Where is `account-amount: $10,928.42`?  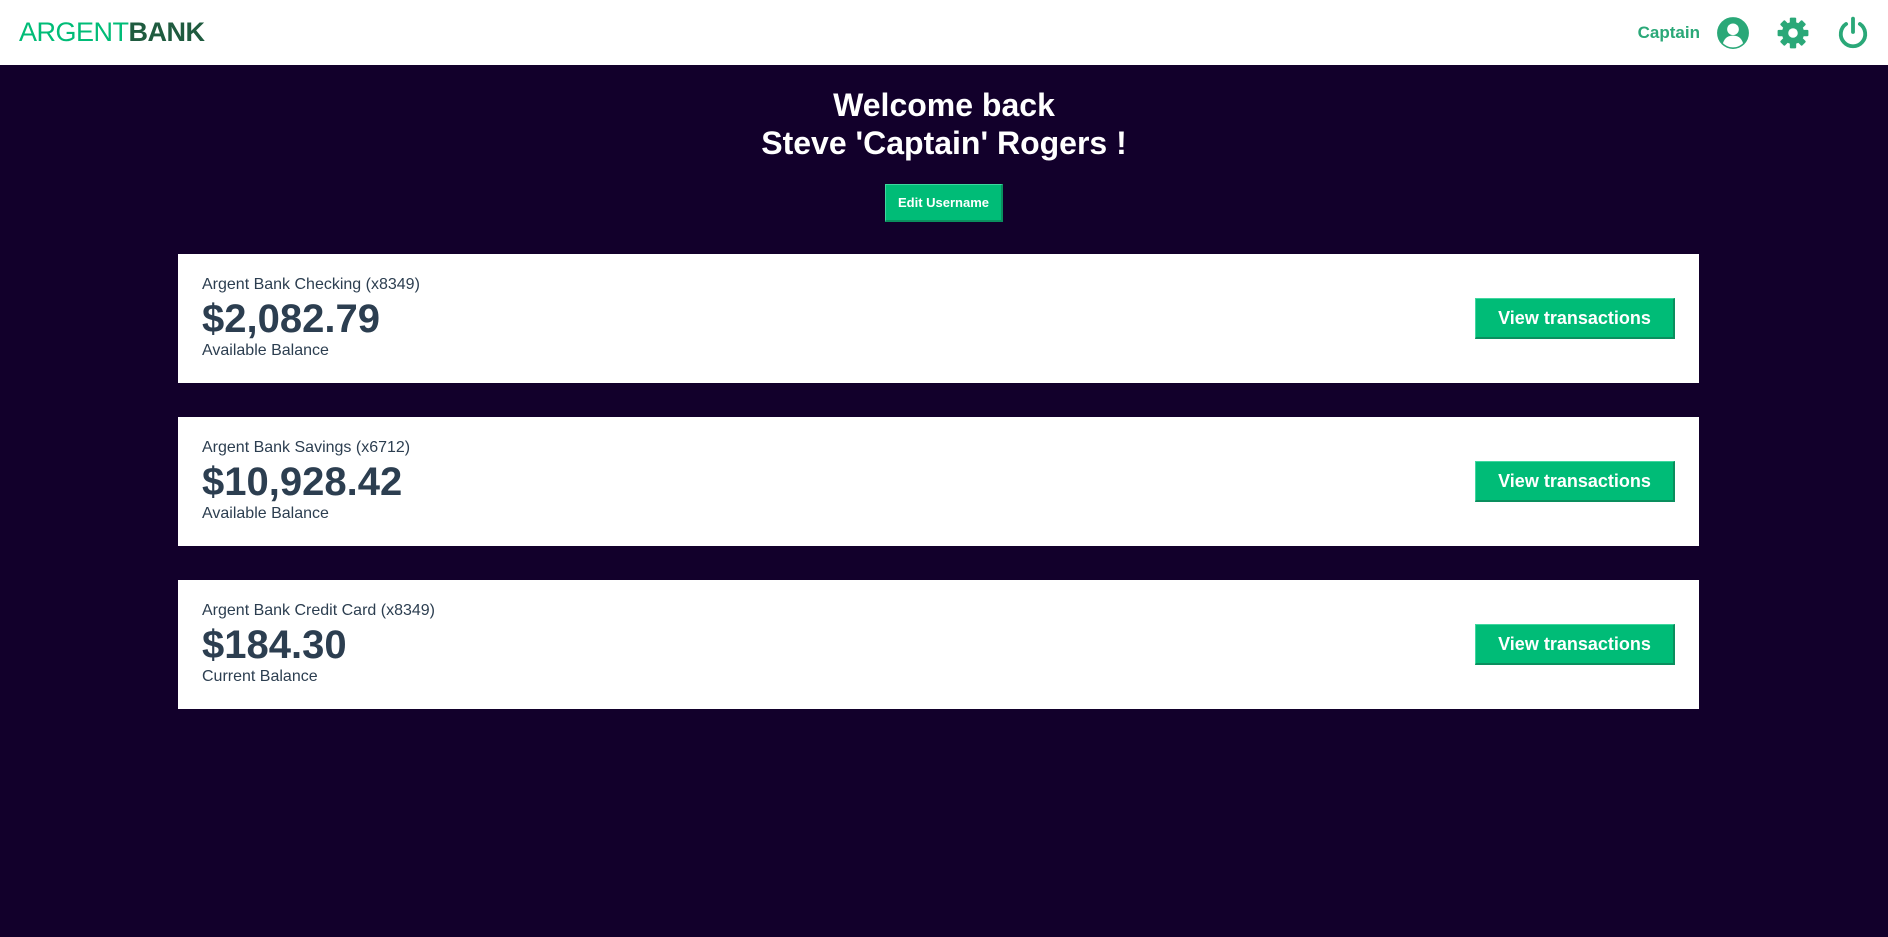 account-amount: $10,928.42 is located at coordinates (302, 482).